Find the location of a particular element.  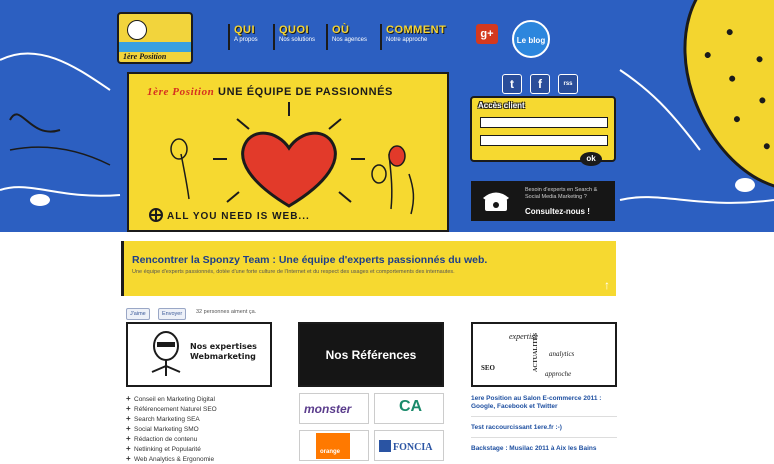

arrow-up-icon: ↑ is located at coordinates (607, 285).